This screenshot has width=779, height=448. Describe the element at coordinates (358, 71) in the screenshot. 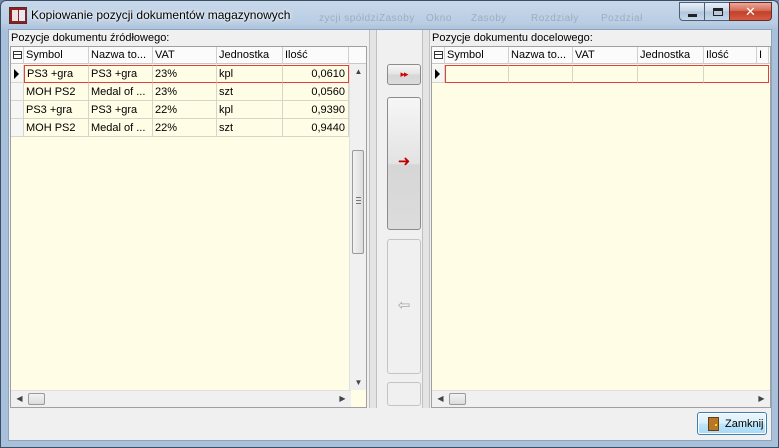

I see `scroll-up-icon: ▲` at that location.